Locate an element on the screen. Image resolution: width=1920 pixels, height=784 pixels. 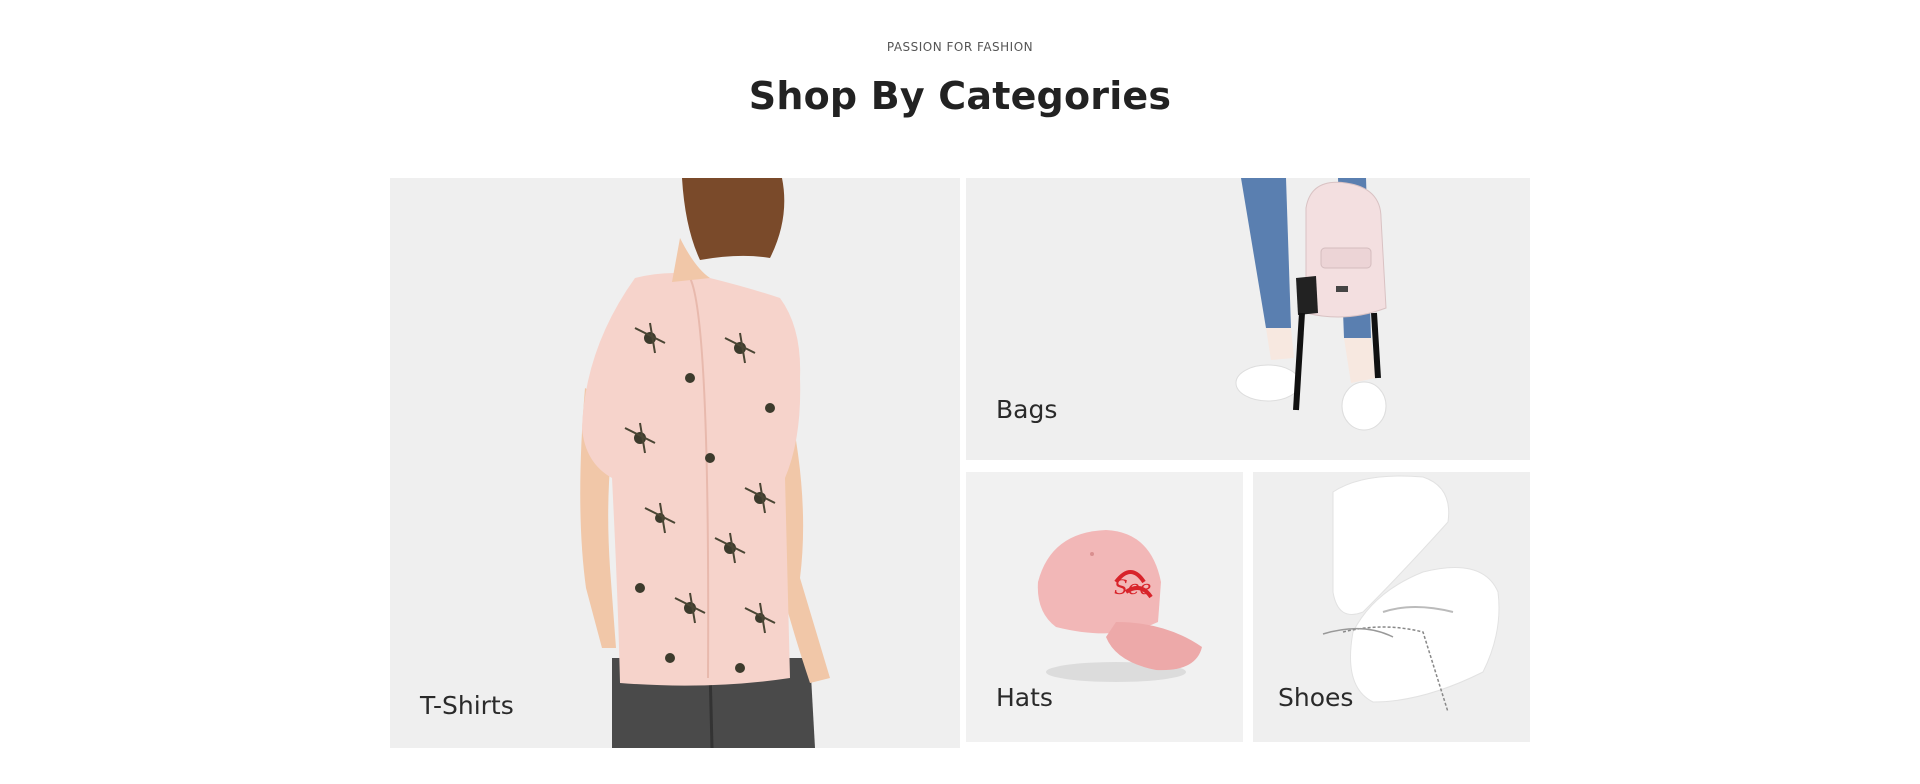
svg-text: See is located at coordinates (1132, 587).